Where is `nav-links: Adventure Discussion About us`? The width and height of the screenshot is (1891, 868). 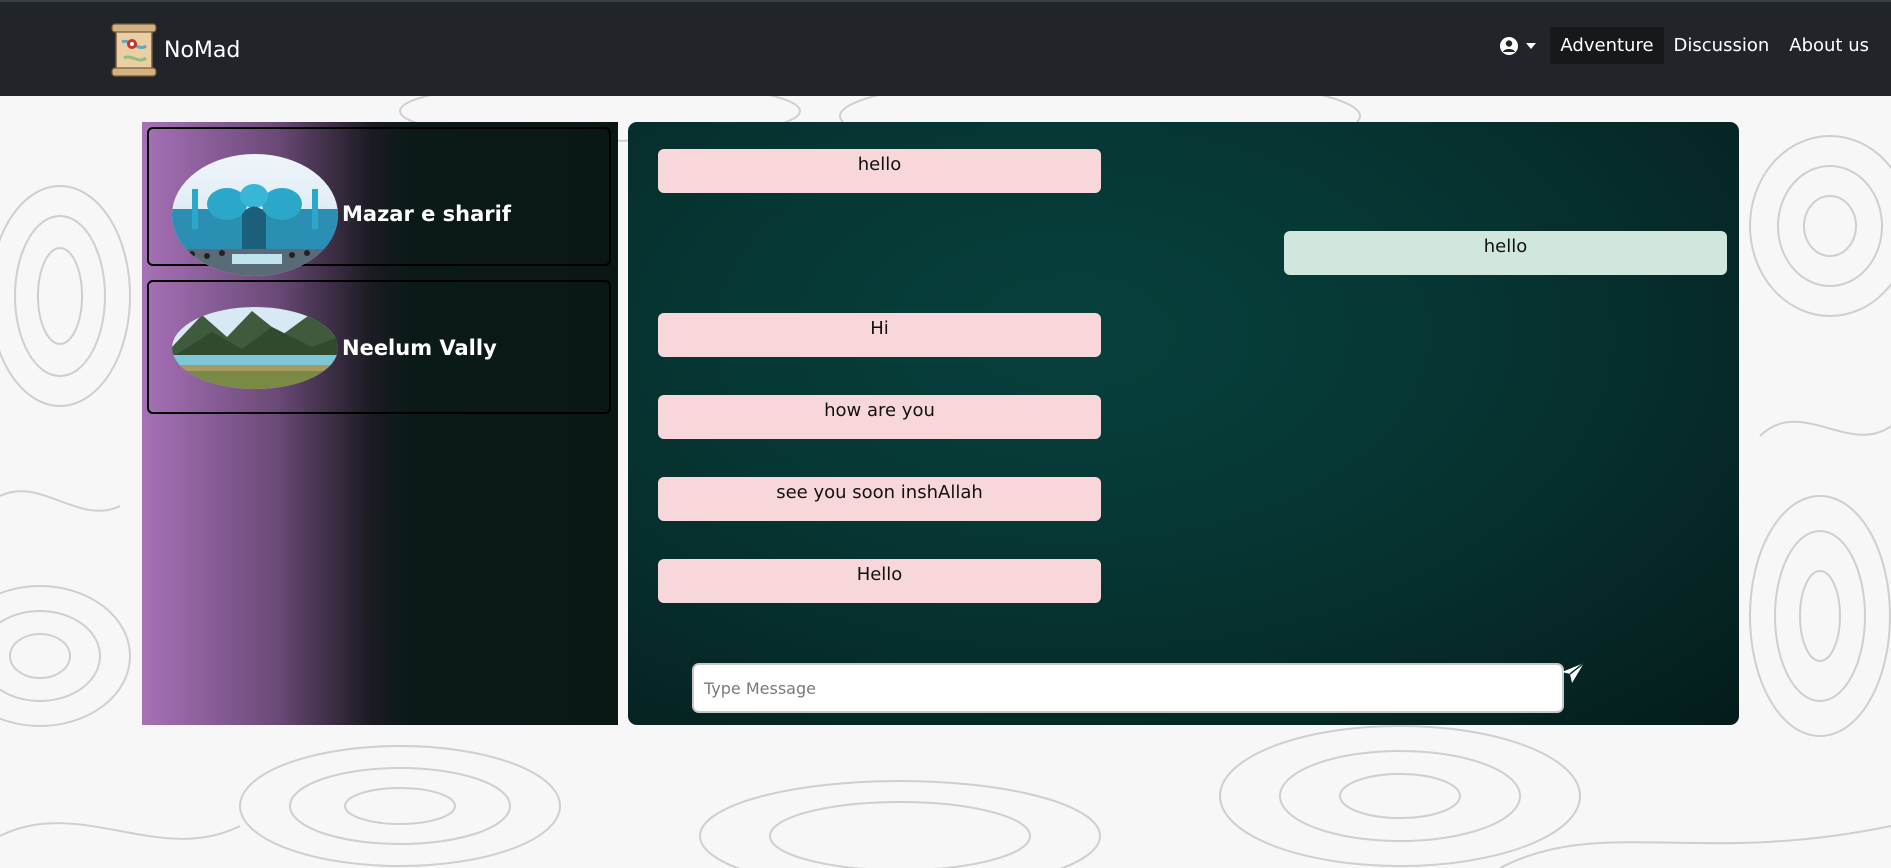
nav-links: Adventure Discussion About us is located at coordinates (1688, 45).